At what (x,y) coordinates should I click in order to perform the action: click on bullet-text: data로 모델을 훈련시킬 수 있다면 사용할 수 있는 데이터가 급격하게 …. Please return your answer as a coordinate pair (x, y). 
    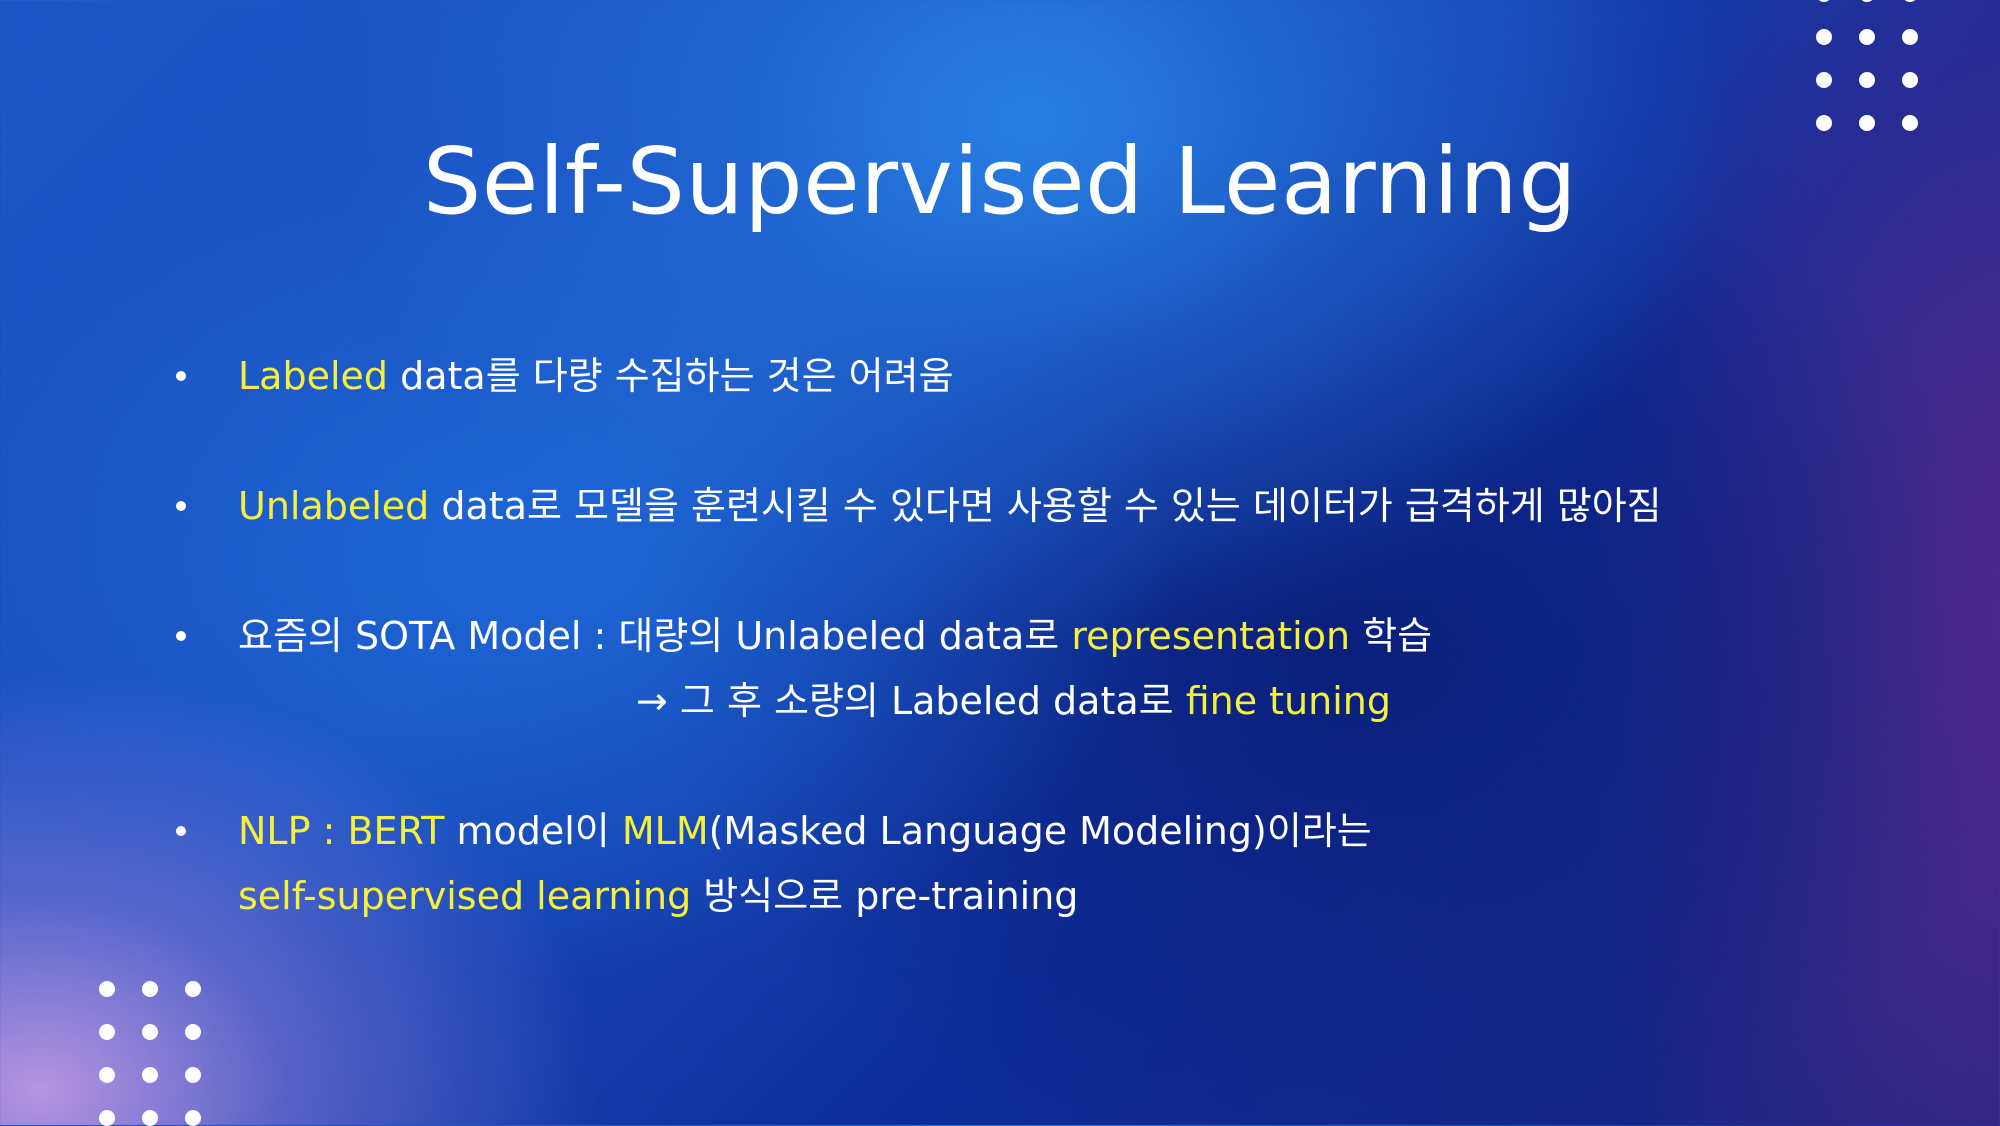
    Looking at the image, I should click on (1045, 506).